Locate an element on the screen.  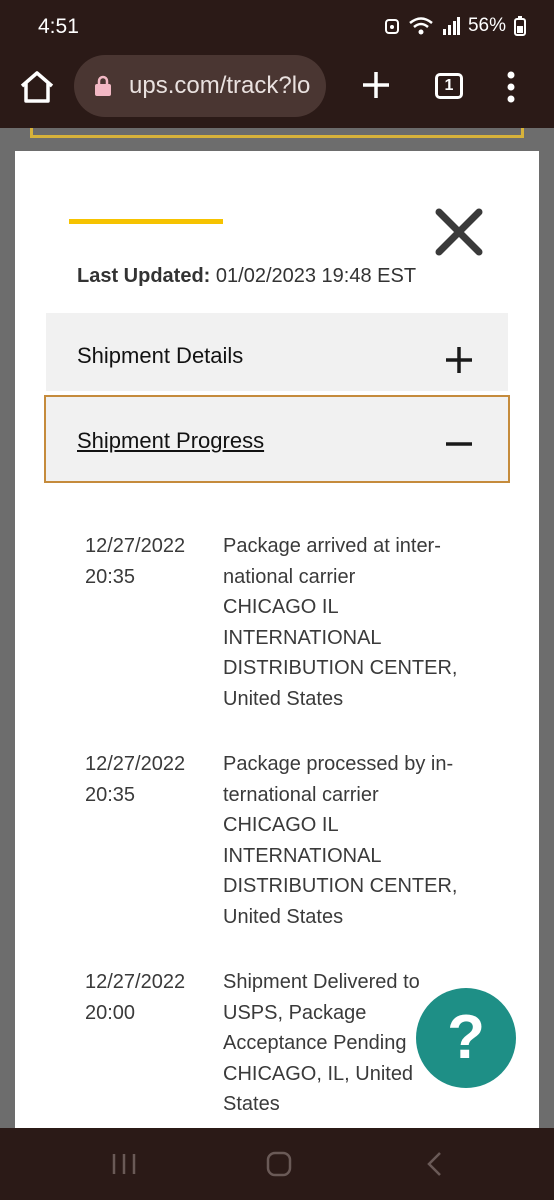
accent-bar is located at coordinates (146, 221).